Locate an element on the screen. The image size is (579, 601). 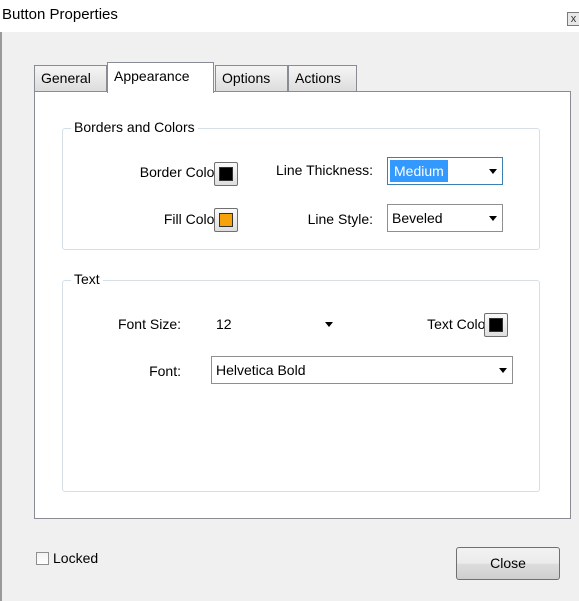
font-size-label: Font Size: is located at coordinates (149, 324).